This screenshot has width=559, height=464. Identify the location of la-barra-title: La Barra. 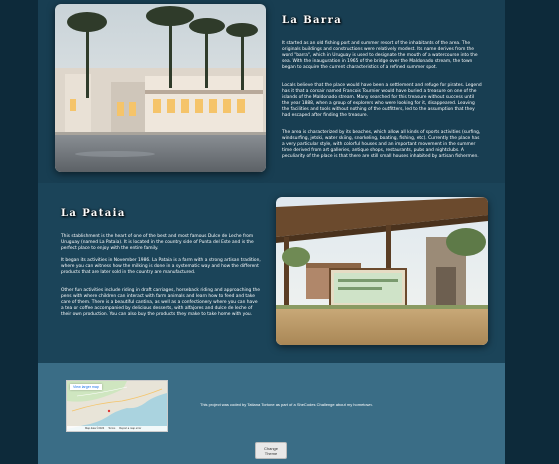
(312, 20).